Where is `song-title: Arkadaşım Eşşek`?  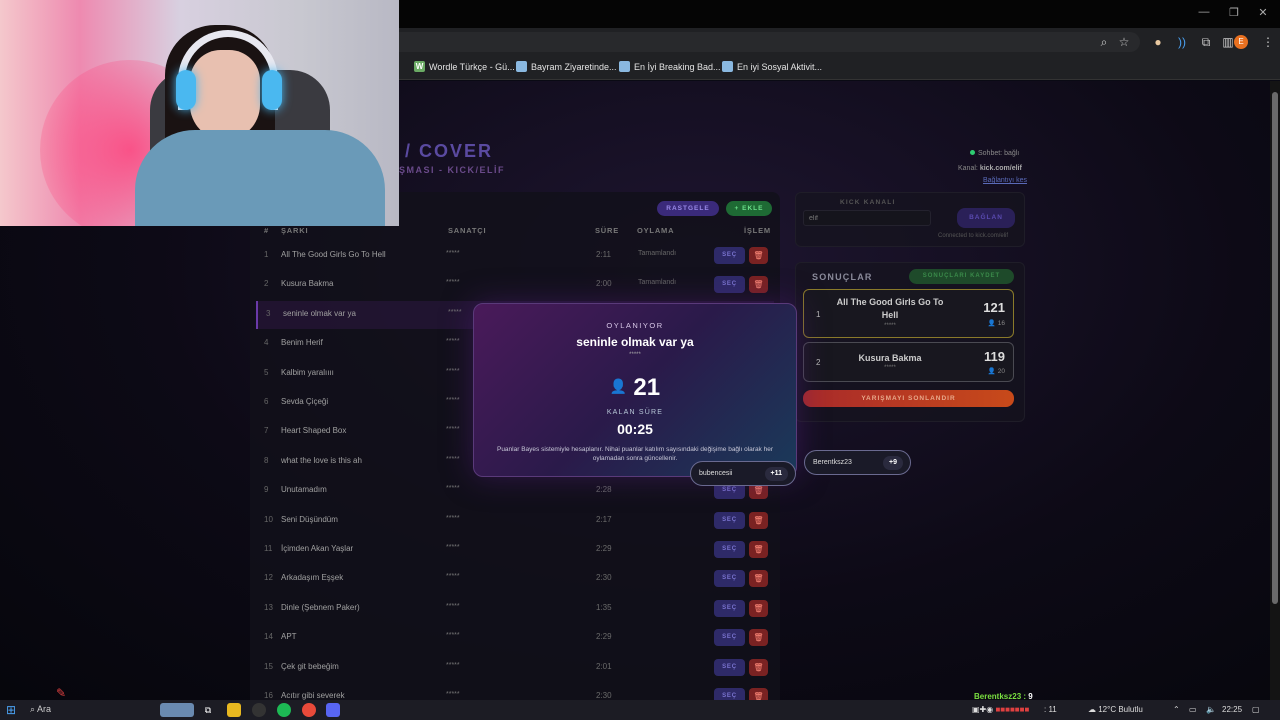 song-title: Arkadaşım Eşşek is located at coordinates (312, 578).